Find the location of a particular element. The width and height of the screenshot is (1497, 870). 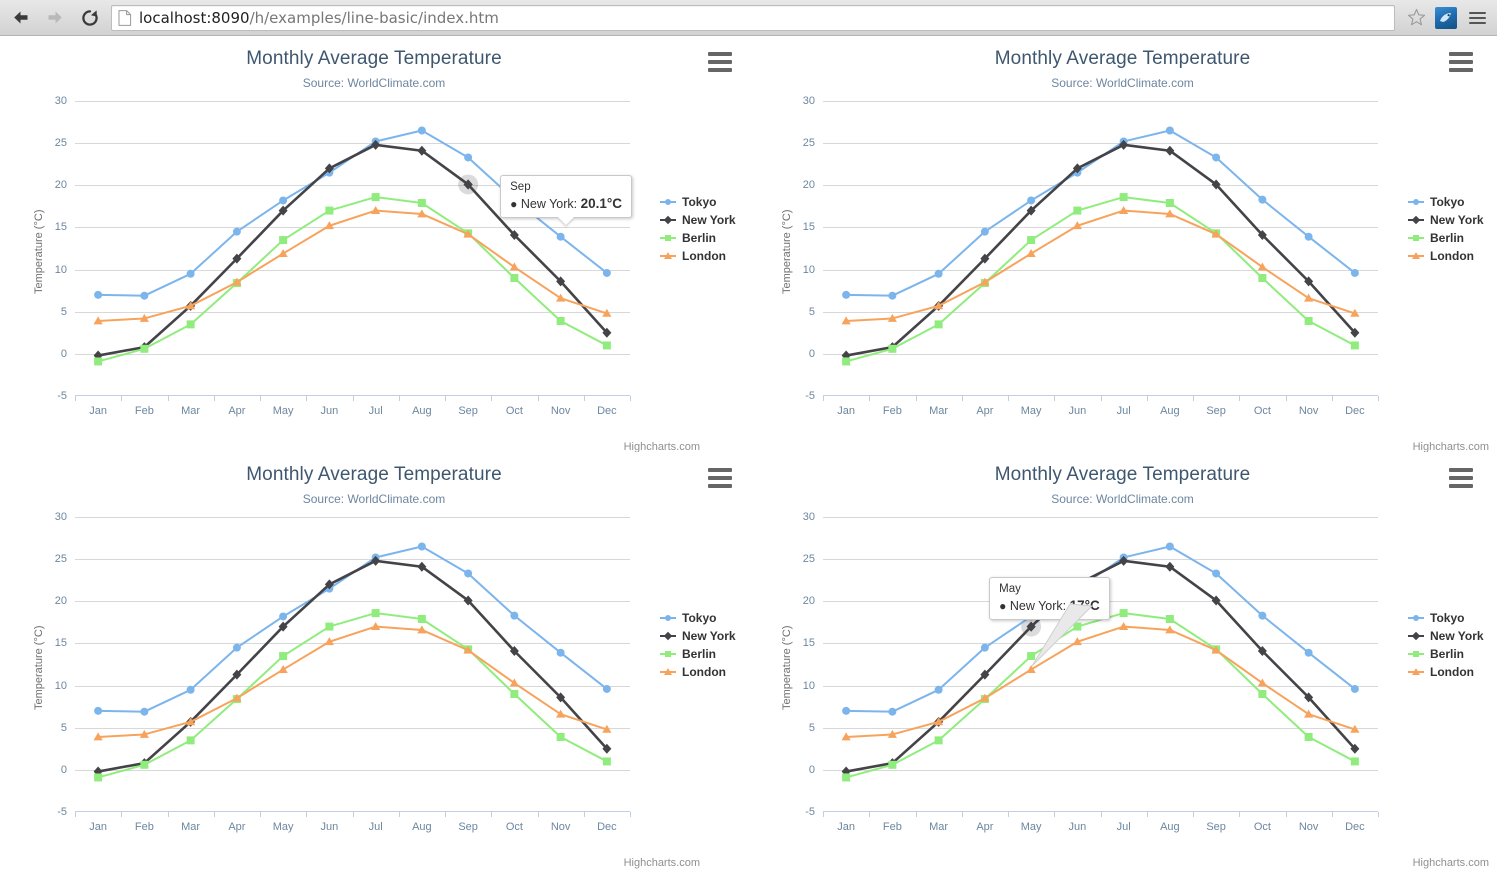

tooltip-pointer is located at coordinates (1062, 634).